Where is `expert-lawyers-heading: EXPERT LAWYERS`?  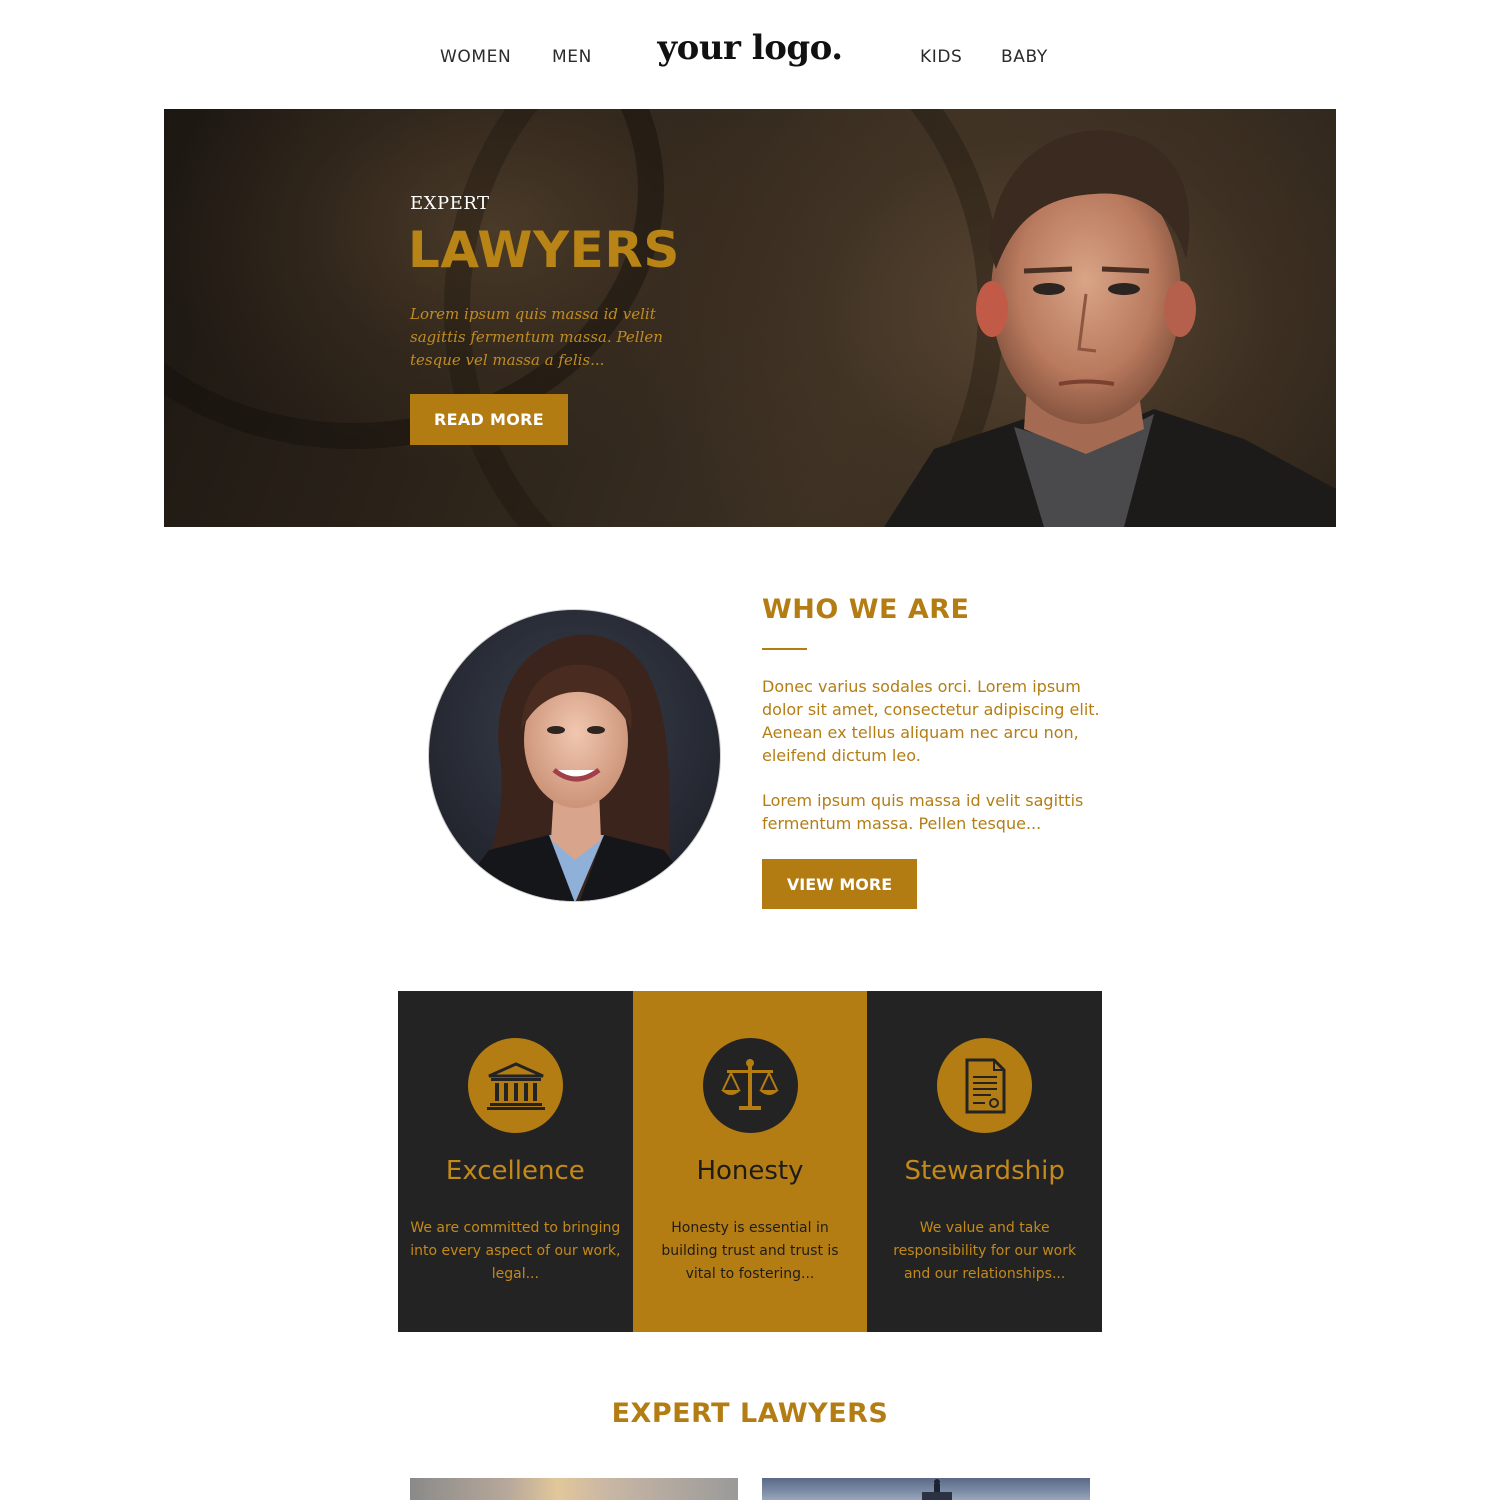 expert-lawyers-heading: EXPERT LAWYERS is located at coordinates (750, 1413).